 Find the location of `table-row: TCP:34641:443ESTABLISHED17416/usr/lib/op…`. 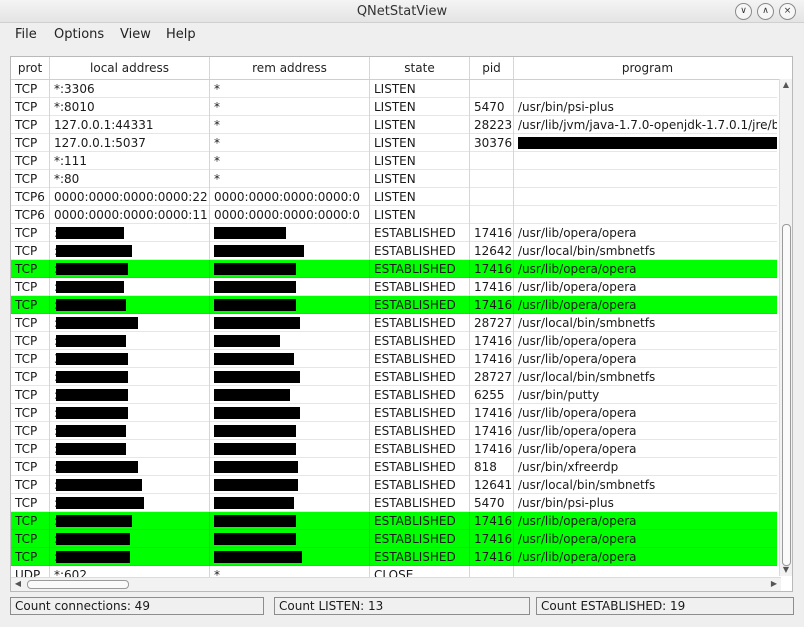

table-row: TCP:34641:443ESTABLISHED17416/usr/lib/op… is located at coordinates (394, 431).